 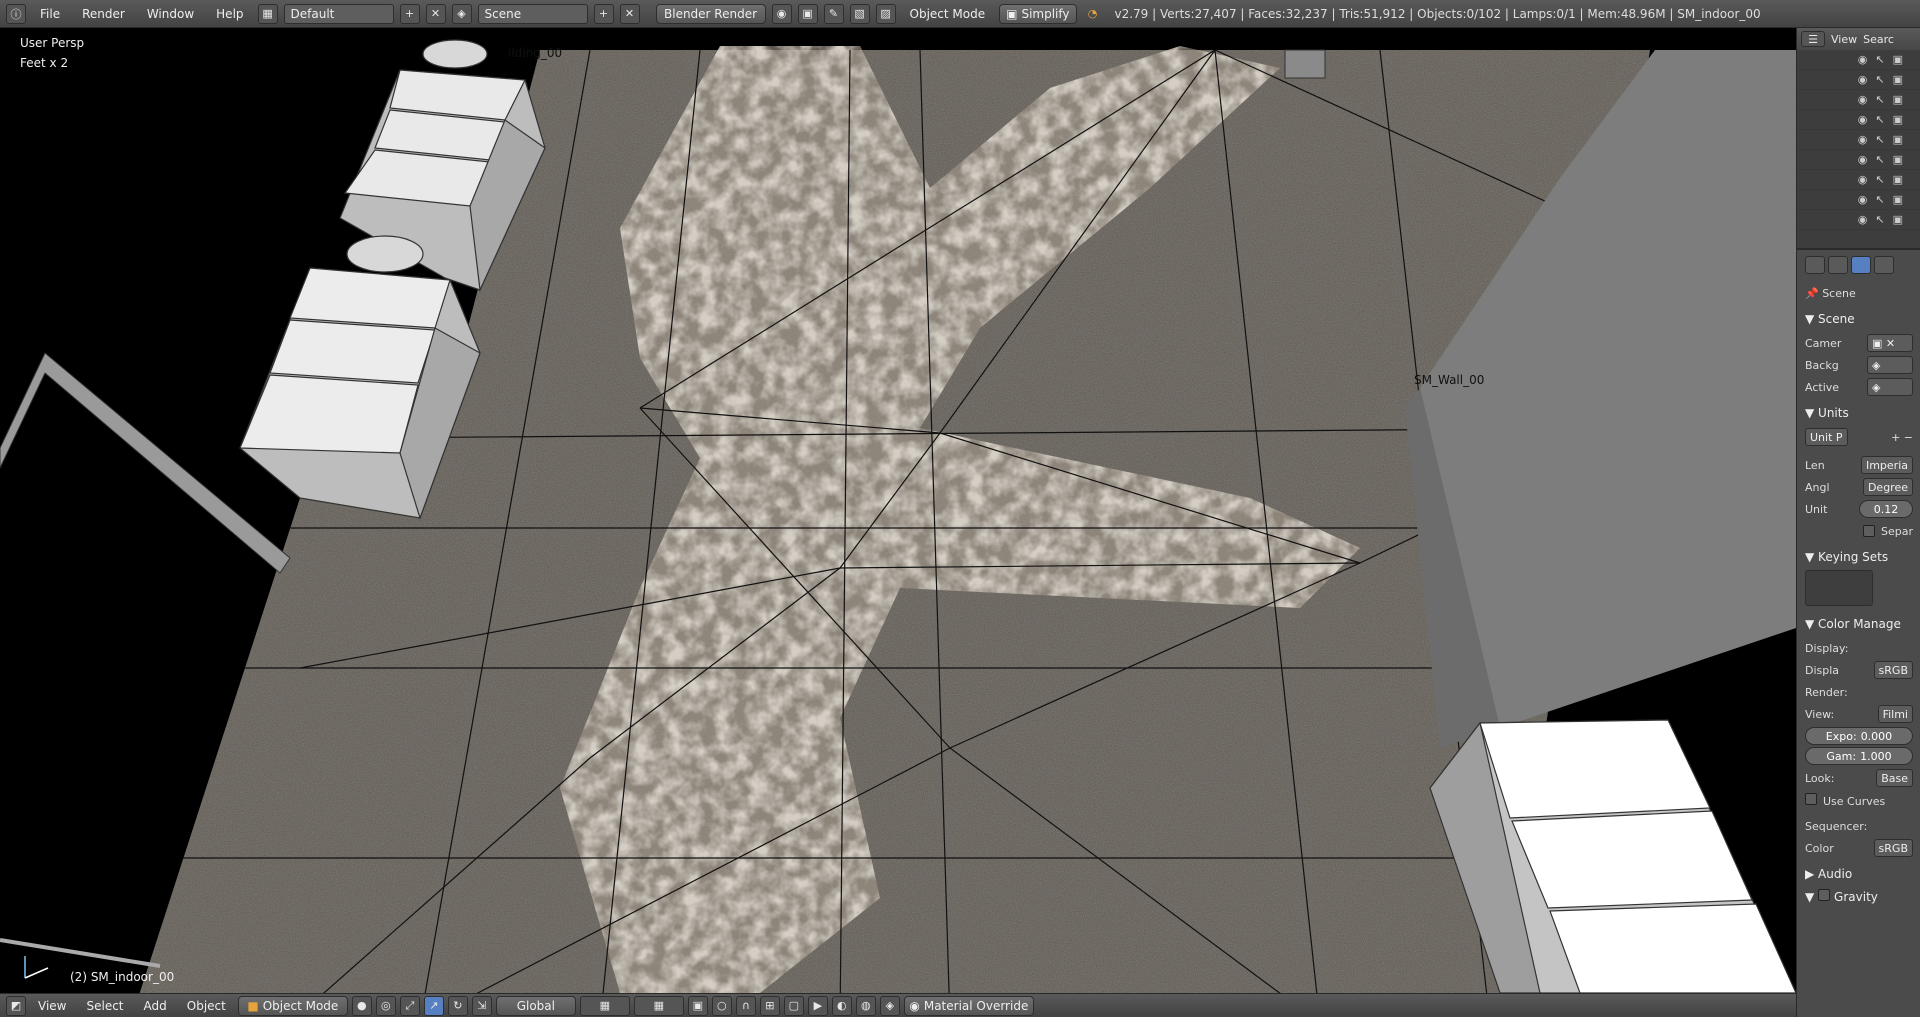 What do you see at coordinates (817, 1005) in the screenshot?
I see `render-anim-icon: ▶` at bounding box center [817, 1005].